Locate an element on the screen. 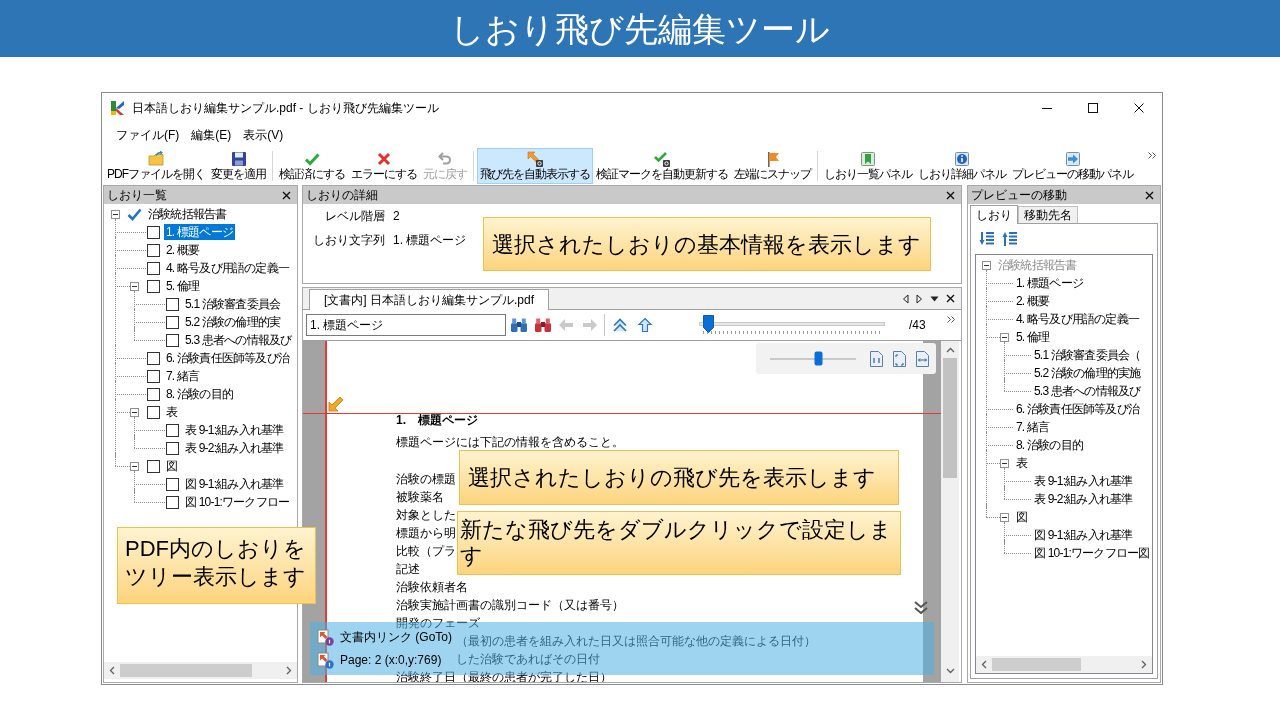  tree-item: 4. 略号及び用語の定義一 is located at coordinates (227, 268).